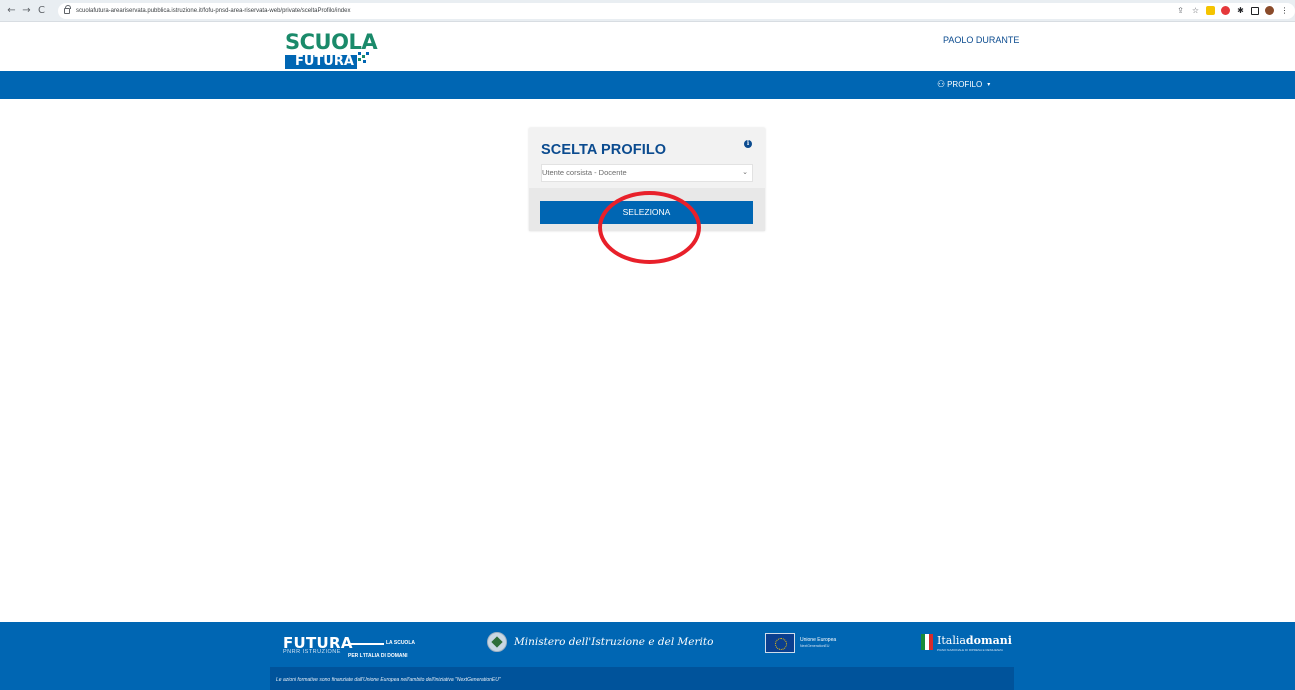 The height and width of the screenshot is (690, 1295). I want to click on footer-scuola-line1: LA SCUOLA, so click(400, 642).